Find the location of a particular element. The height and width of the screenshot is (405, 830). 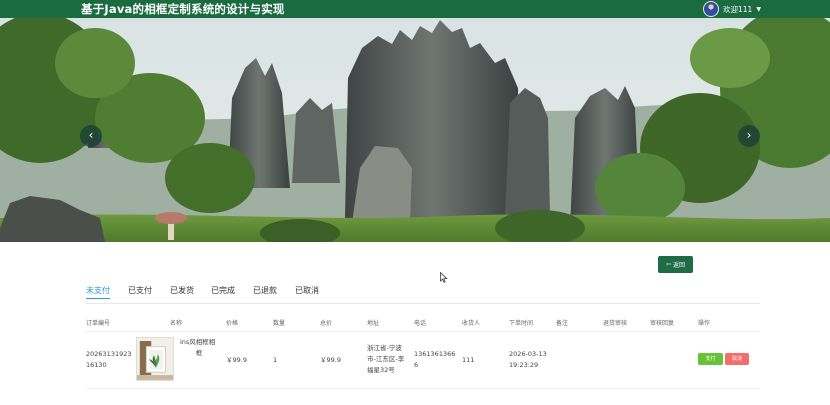

avatar-icon is located at coordinates (711, 9).